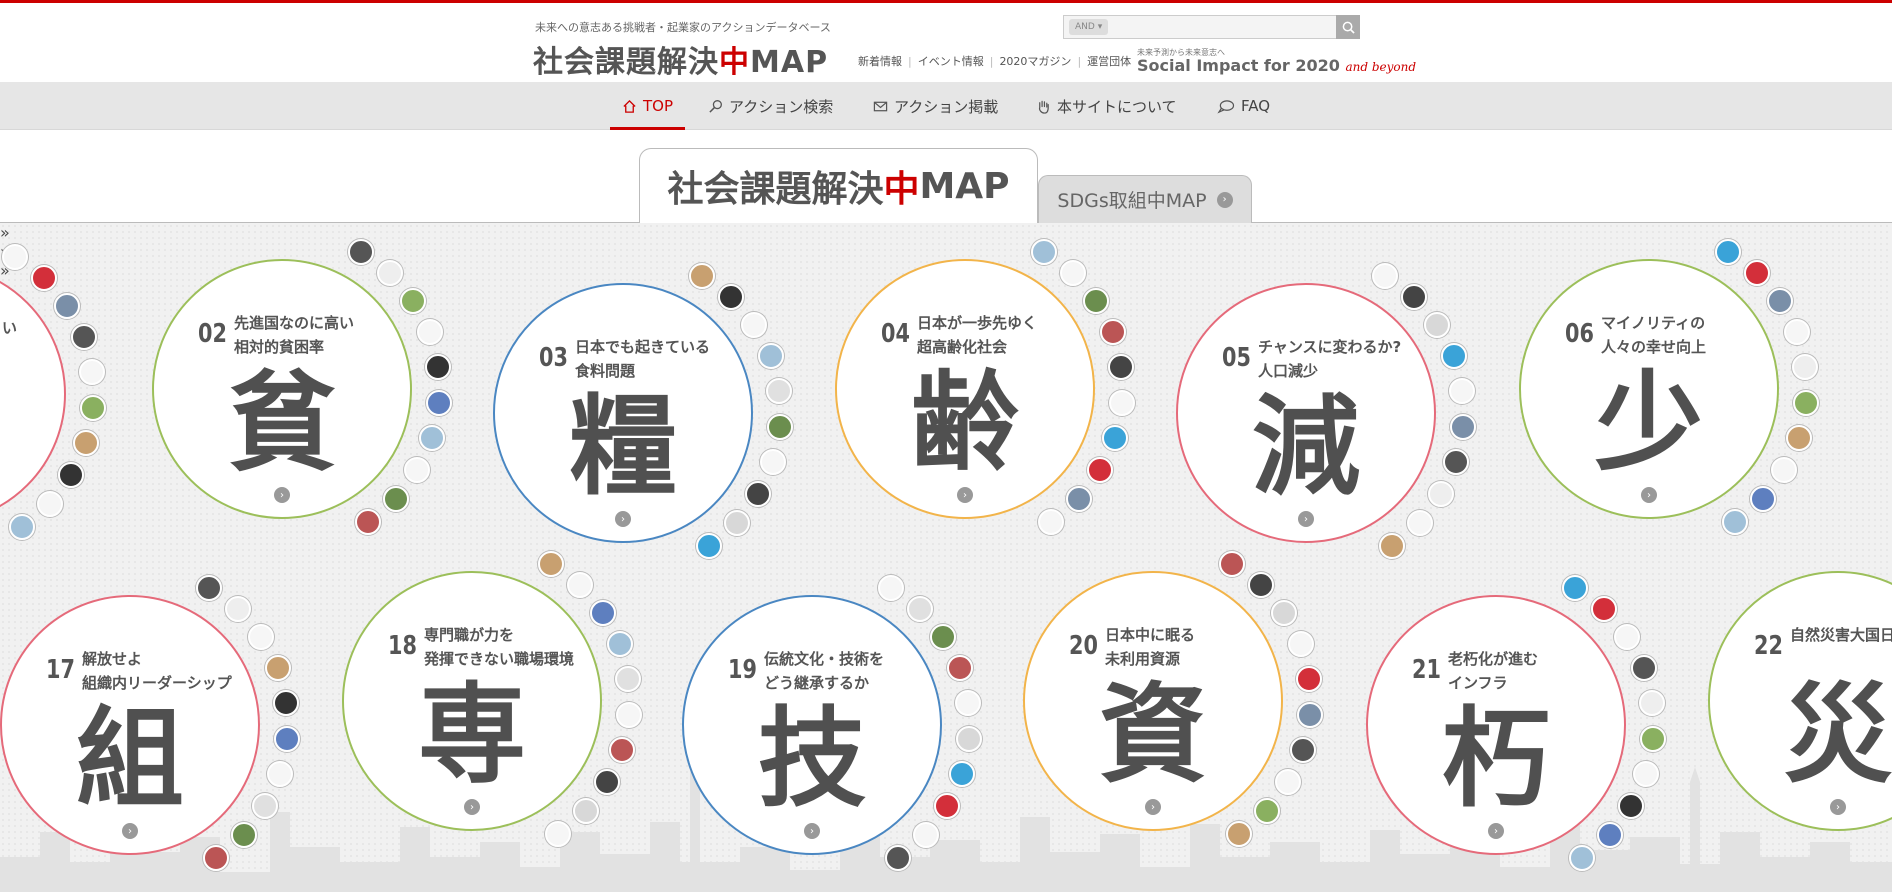  Describe the element at coordinates (1276, 65) in the screenshot. I see `sponsor-logo: Social Impact for 2020 and beyond` at that location.